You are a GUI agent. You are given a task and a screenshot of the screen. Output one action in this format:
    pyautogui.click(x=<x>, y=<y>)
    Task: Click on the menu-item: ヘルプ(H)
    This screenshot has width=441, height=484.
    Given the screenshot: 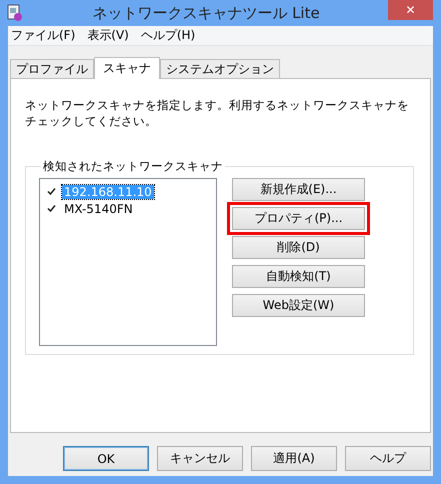 What is the action you would take?
    pyautogui.click(x=168, y=35)
    